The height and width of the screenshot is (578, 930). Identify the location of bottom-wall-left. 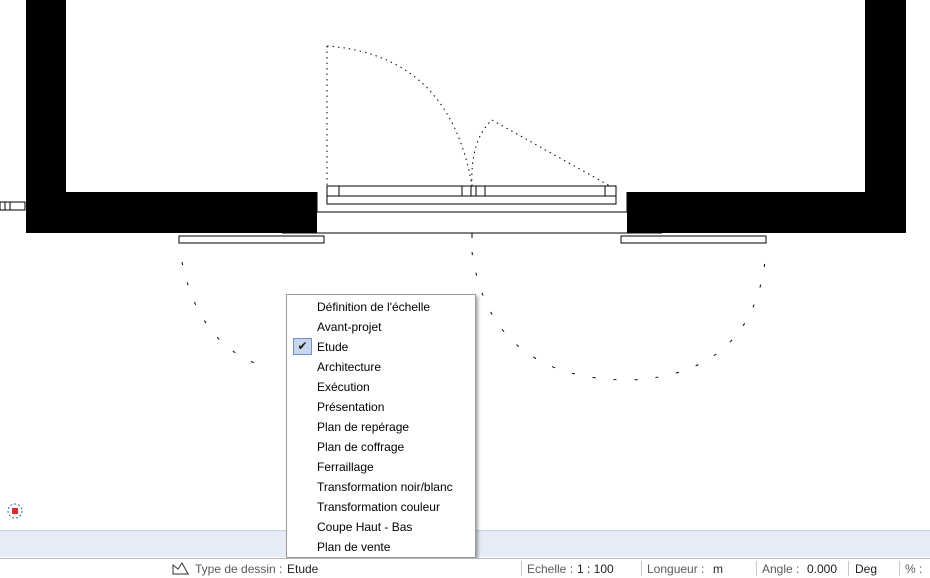
(171, 212).